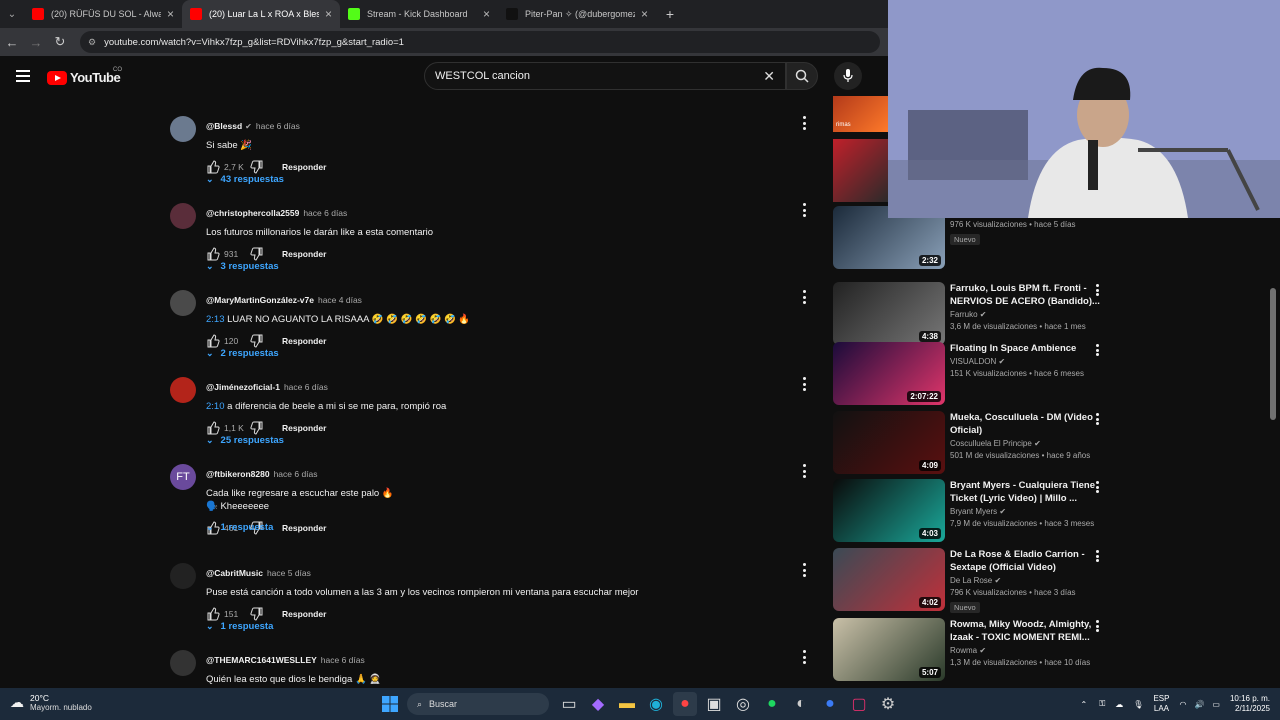  Describe the element at coordinates (605, 76) in the screenshot. I see `search-input: WESTCOL cancion ✕` at that location.